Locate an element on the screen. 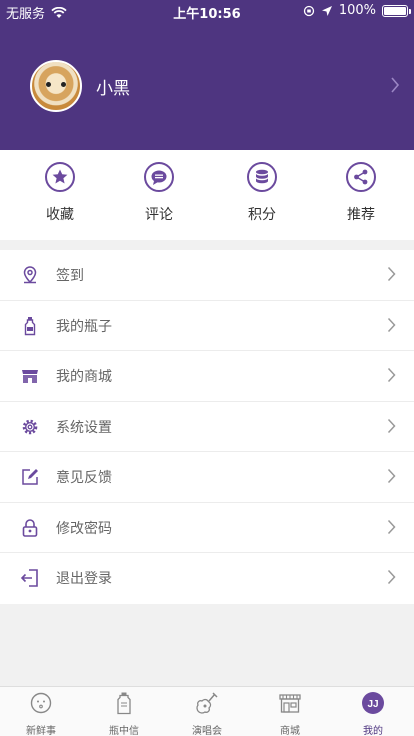  menu-item-label: 签到 is located at coordinates (70, 276).